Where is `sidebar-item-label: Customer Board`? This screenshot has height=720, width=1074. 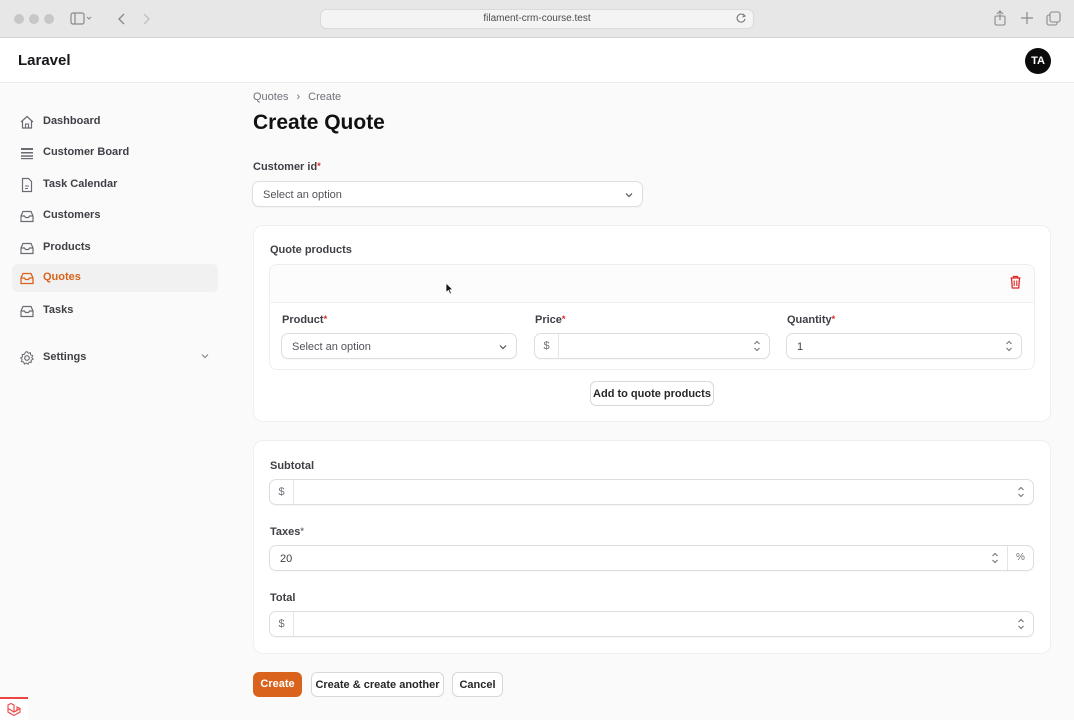 sidebar-item-label: Customer Board is located at coordinates (86, 152).